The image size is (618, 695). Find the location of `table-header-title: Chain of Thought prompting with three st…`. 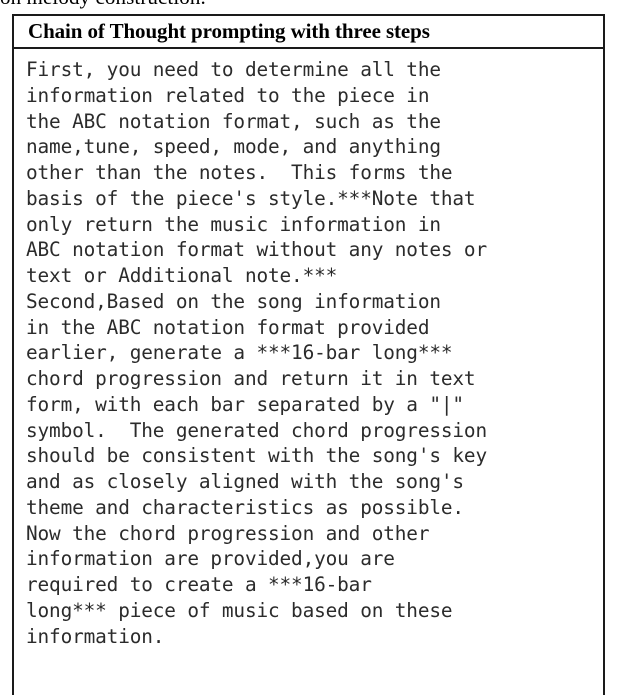

table-header-title: Chain of Thought prompting with three st… is located at coordinates (229, 31).